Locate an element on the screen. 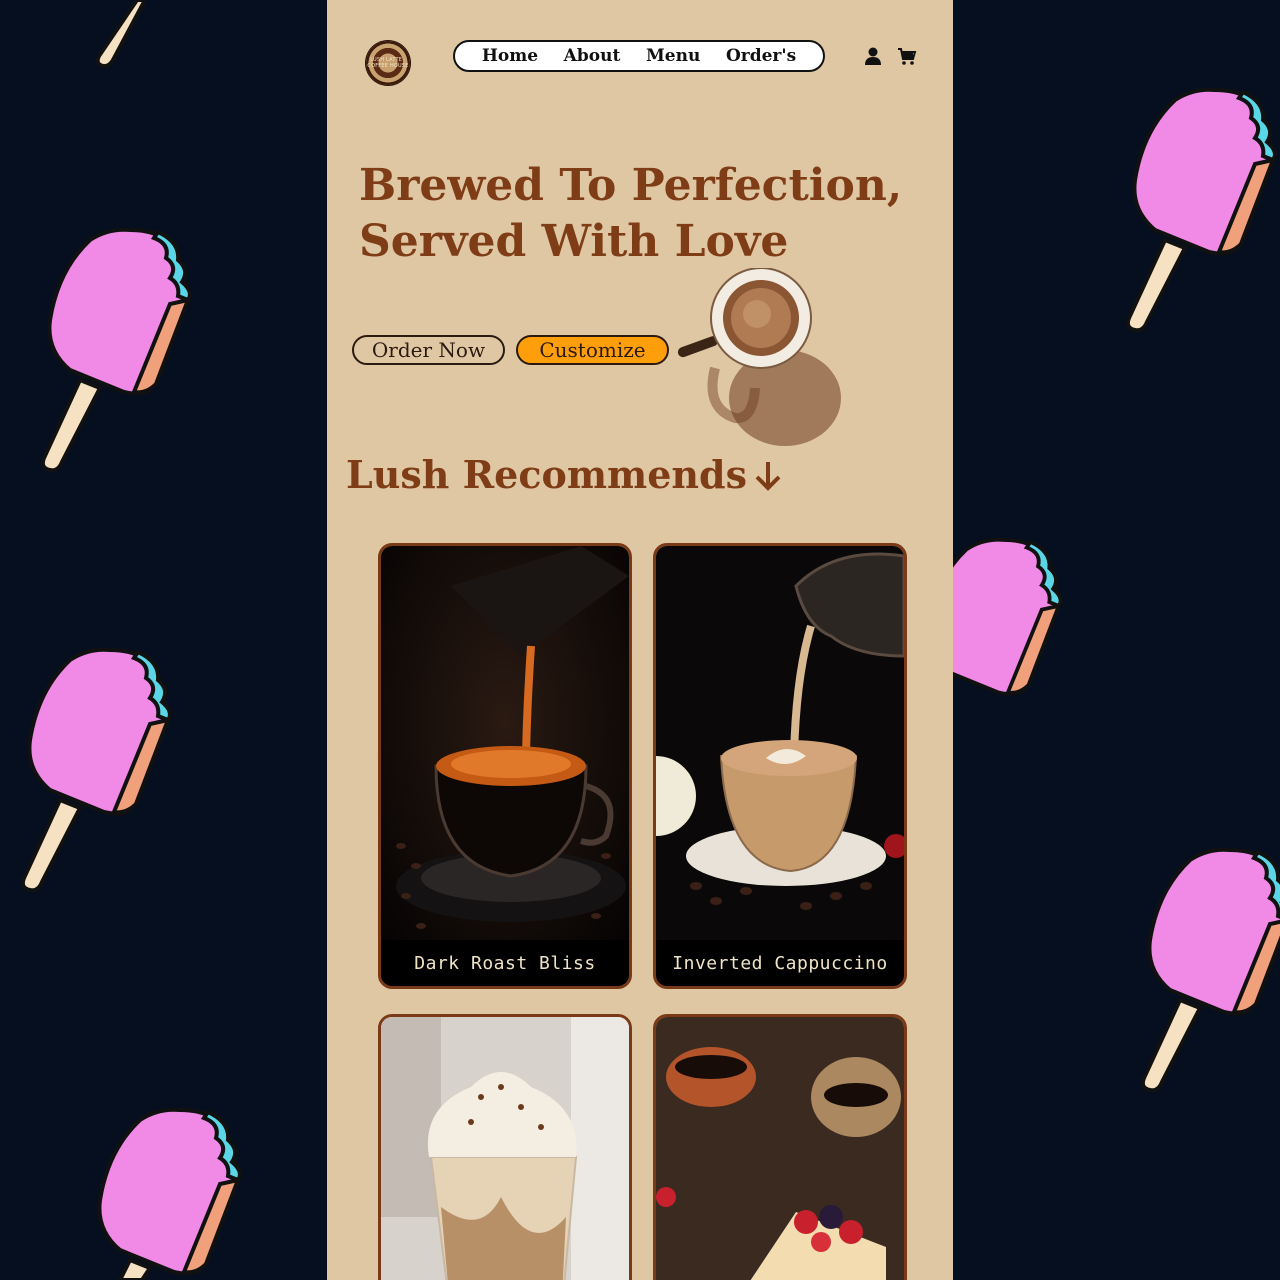 This screenshot has height=1280, width=1280. card-label: Inverted Cappuccino is located at coordinates (780, 963).